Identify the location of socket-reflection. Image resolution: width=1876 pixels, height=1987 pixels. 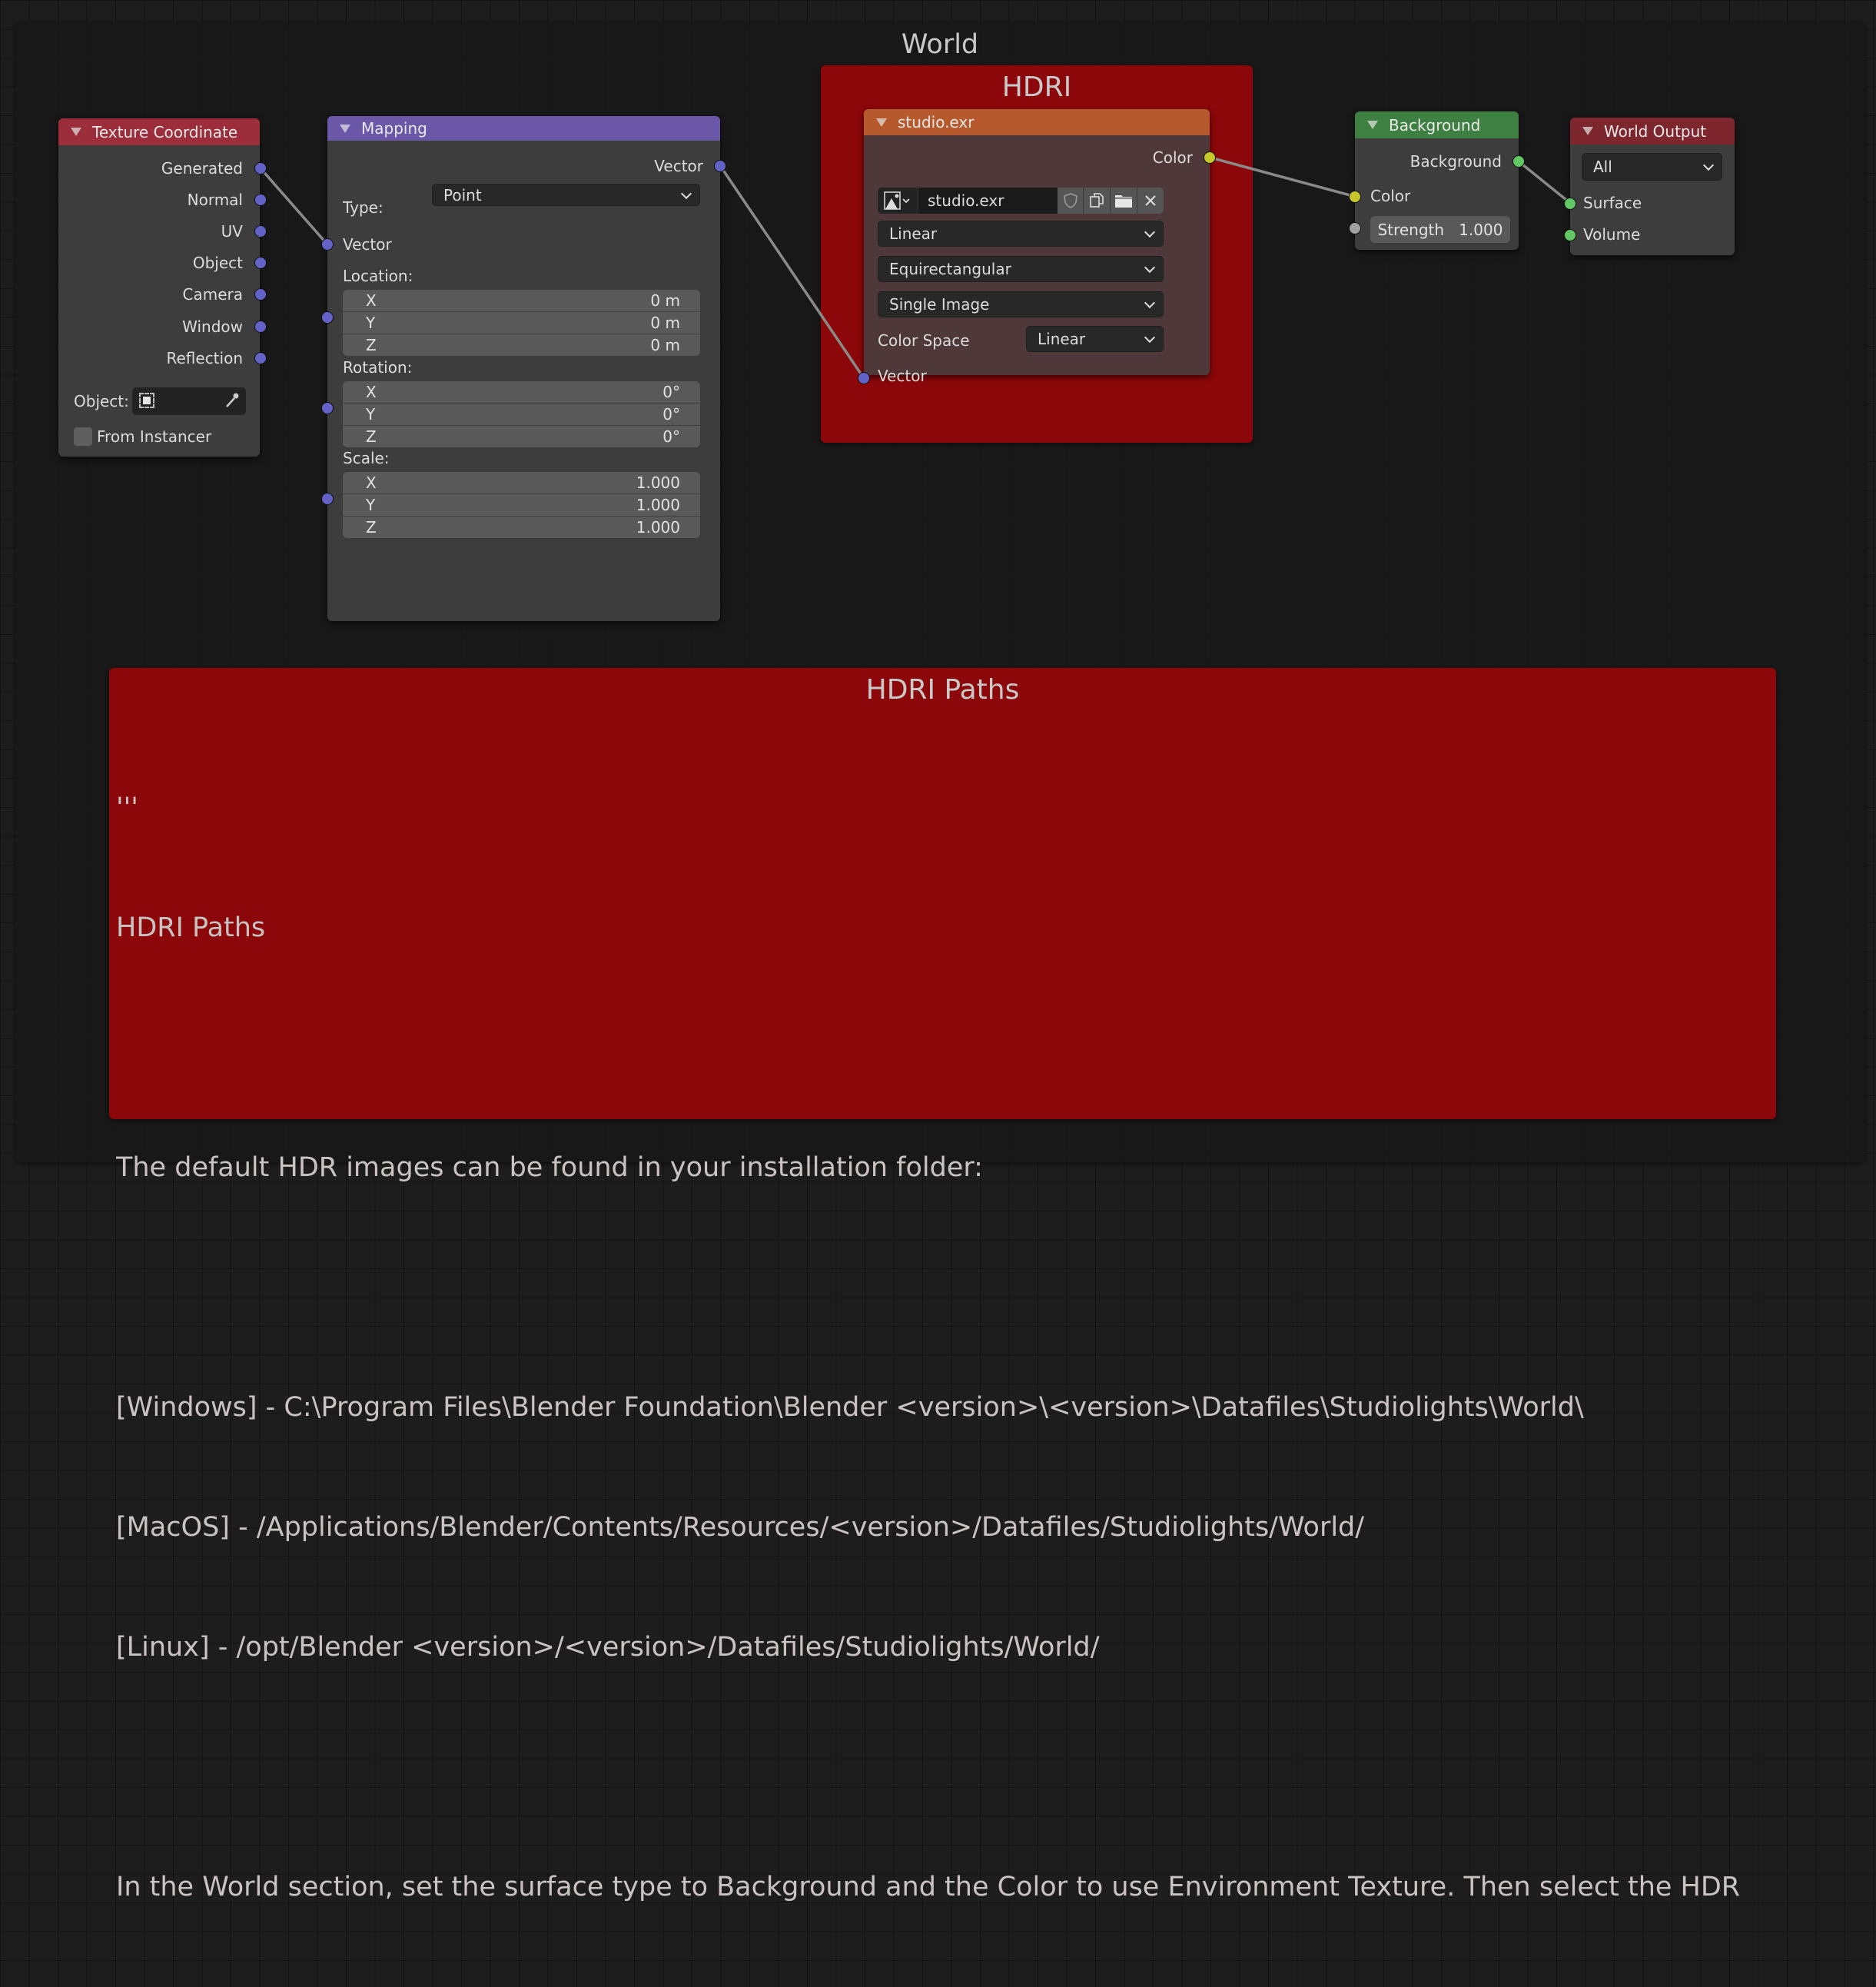
(260, 358).